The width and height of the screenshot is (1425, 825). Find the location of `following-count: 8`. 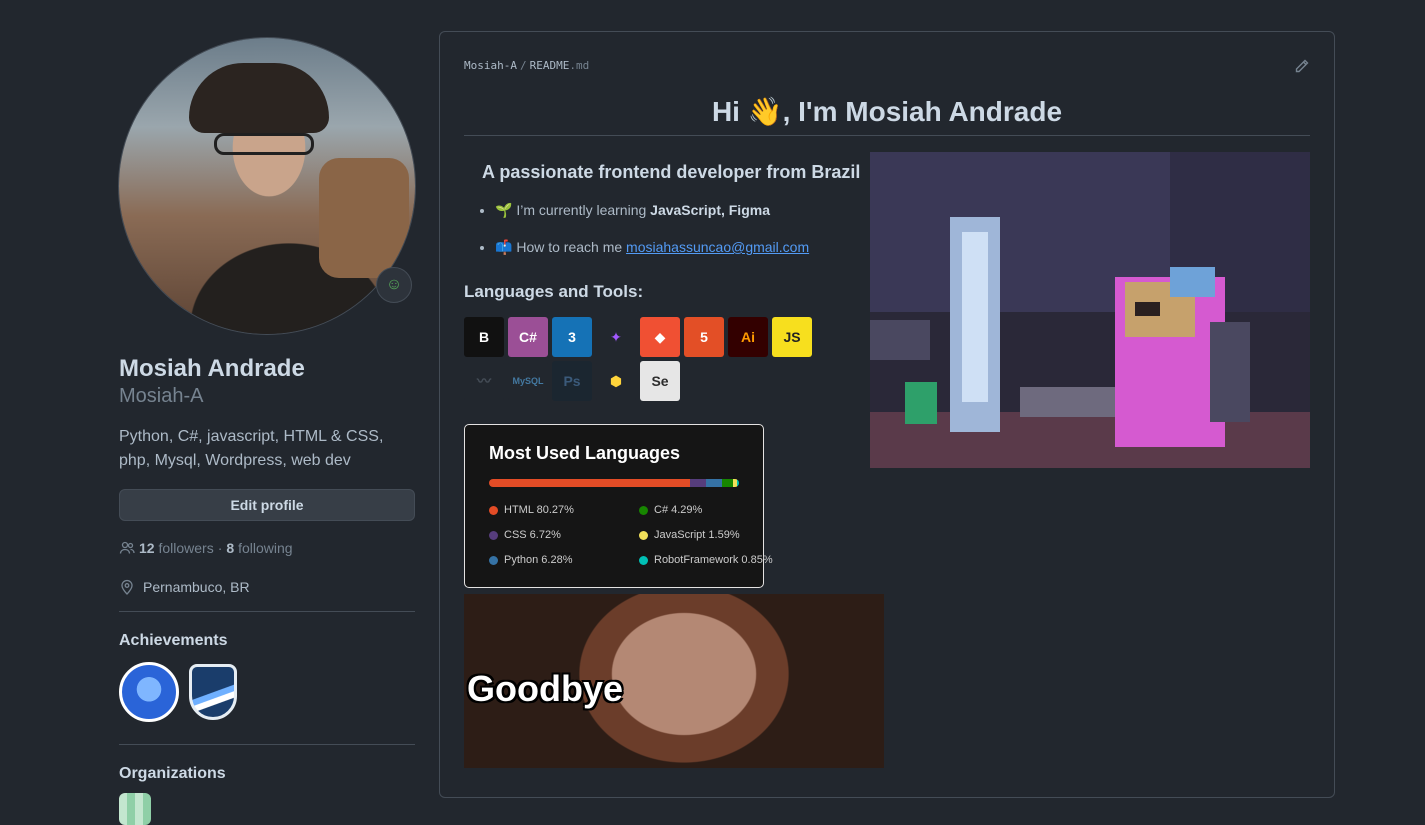

following-count: 8 is located at coordinates (230, 548).